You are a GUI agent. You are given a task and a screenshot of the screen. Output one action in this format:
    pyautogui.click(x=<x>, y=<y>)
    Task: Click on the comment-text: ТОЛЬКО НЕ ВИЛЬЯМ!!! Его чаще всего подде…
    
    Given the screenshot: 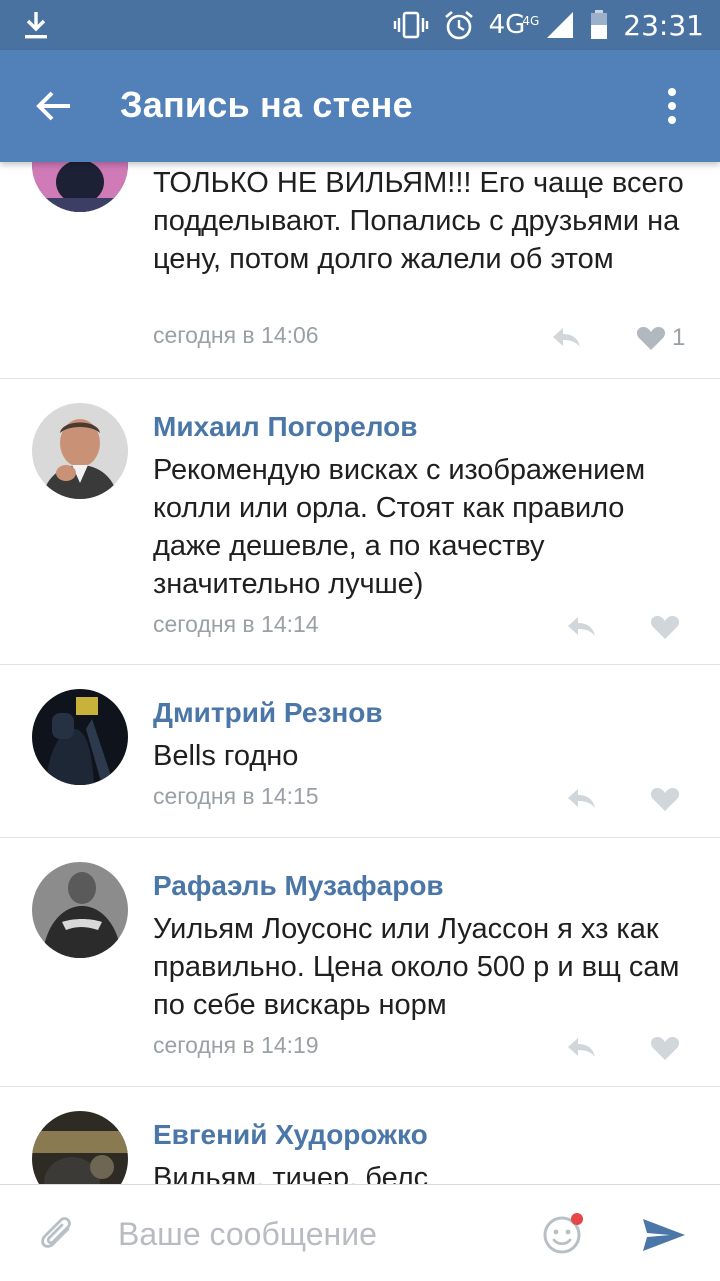 What is the action you would take?
    pyautogui.click(x=418, y=221)
    